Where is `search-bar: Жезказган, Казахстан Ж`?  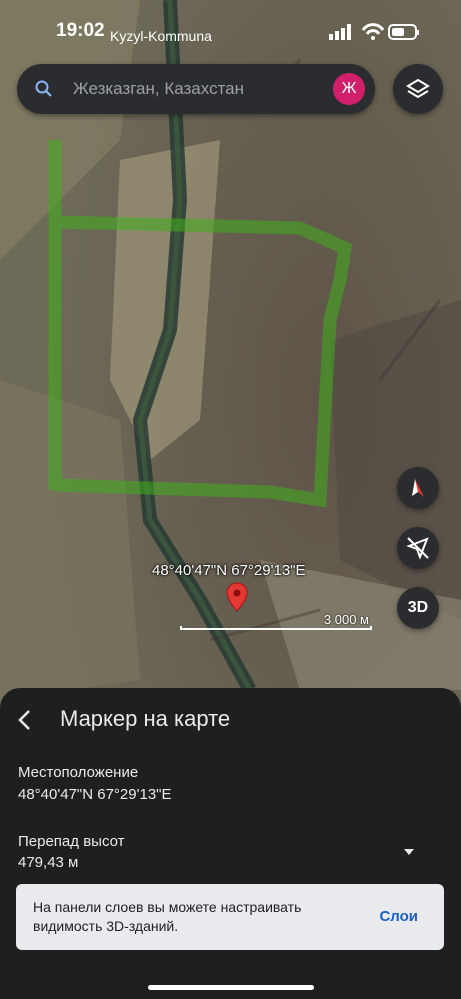
search-bar: Жезказган, Казахстан Ж is located at coordinates (196, 89).